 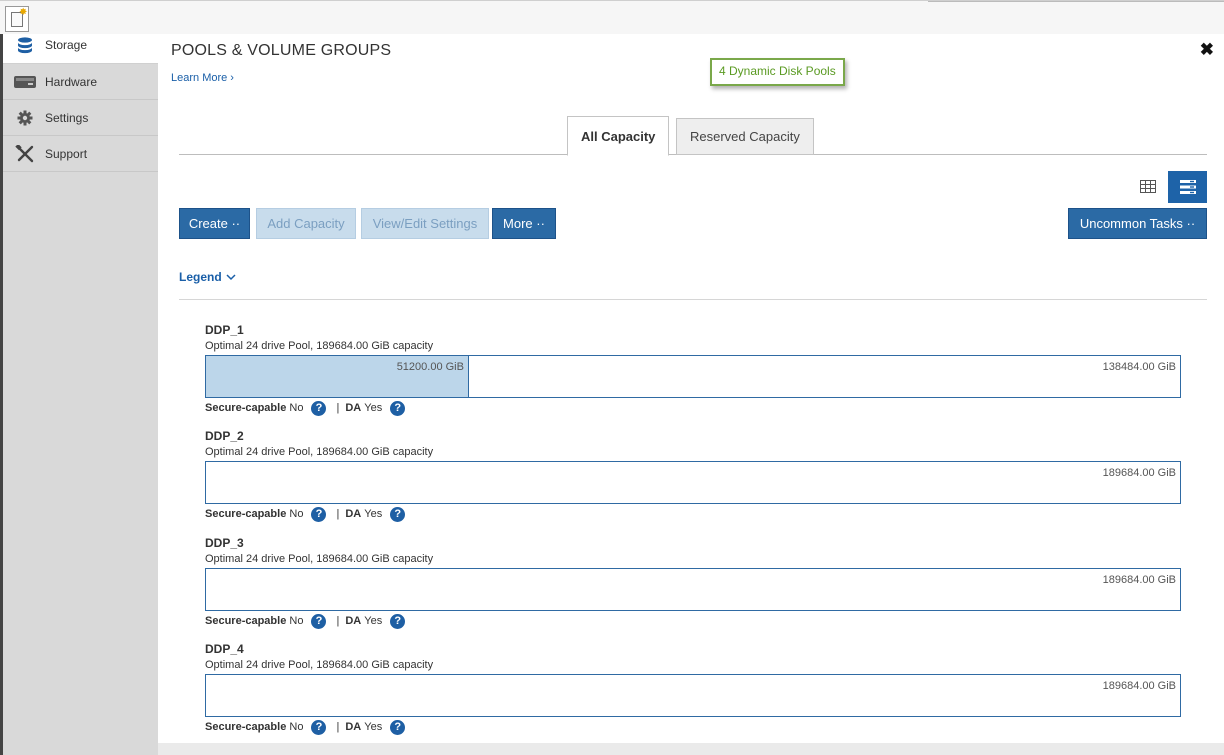 I want to click on bar-view-icon, so click(x=1187, y=187).